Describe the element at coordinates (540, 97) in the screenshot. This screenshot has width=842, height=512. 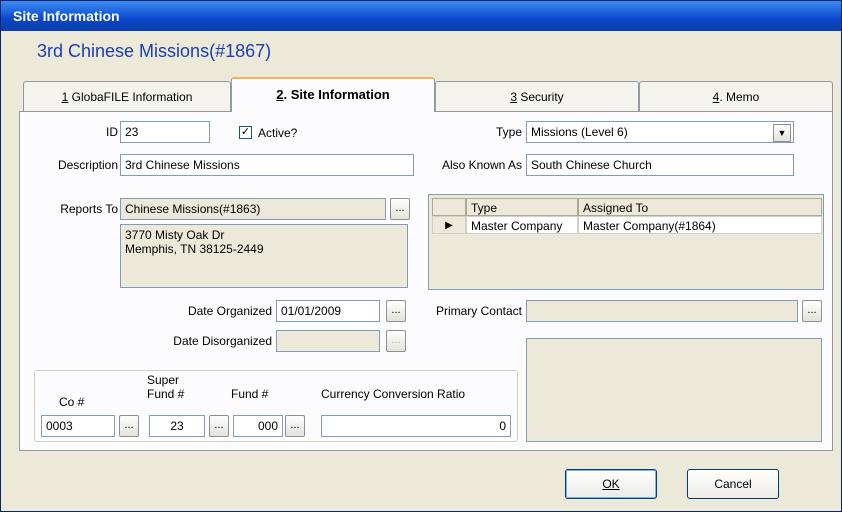
I see `tab-label: Security` at that location.